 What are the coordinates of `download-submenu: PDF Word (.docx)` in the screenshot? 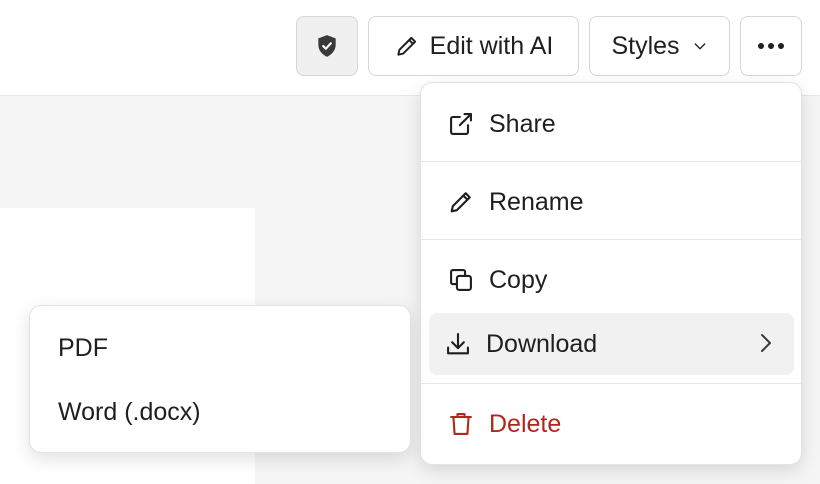 It's located at (220, 379).